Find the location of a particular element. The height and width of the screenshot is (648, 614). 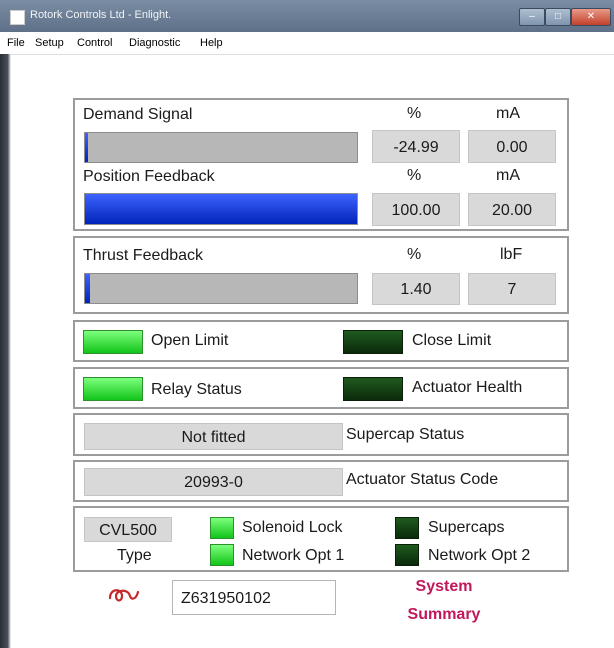

menu-setup: Setup is located at coordinates (49, 43).